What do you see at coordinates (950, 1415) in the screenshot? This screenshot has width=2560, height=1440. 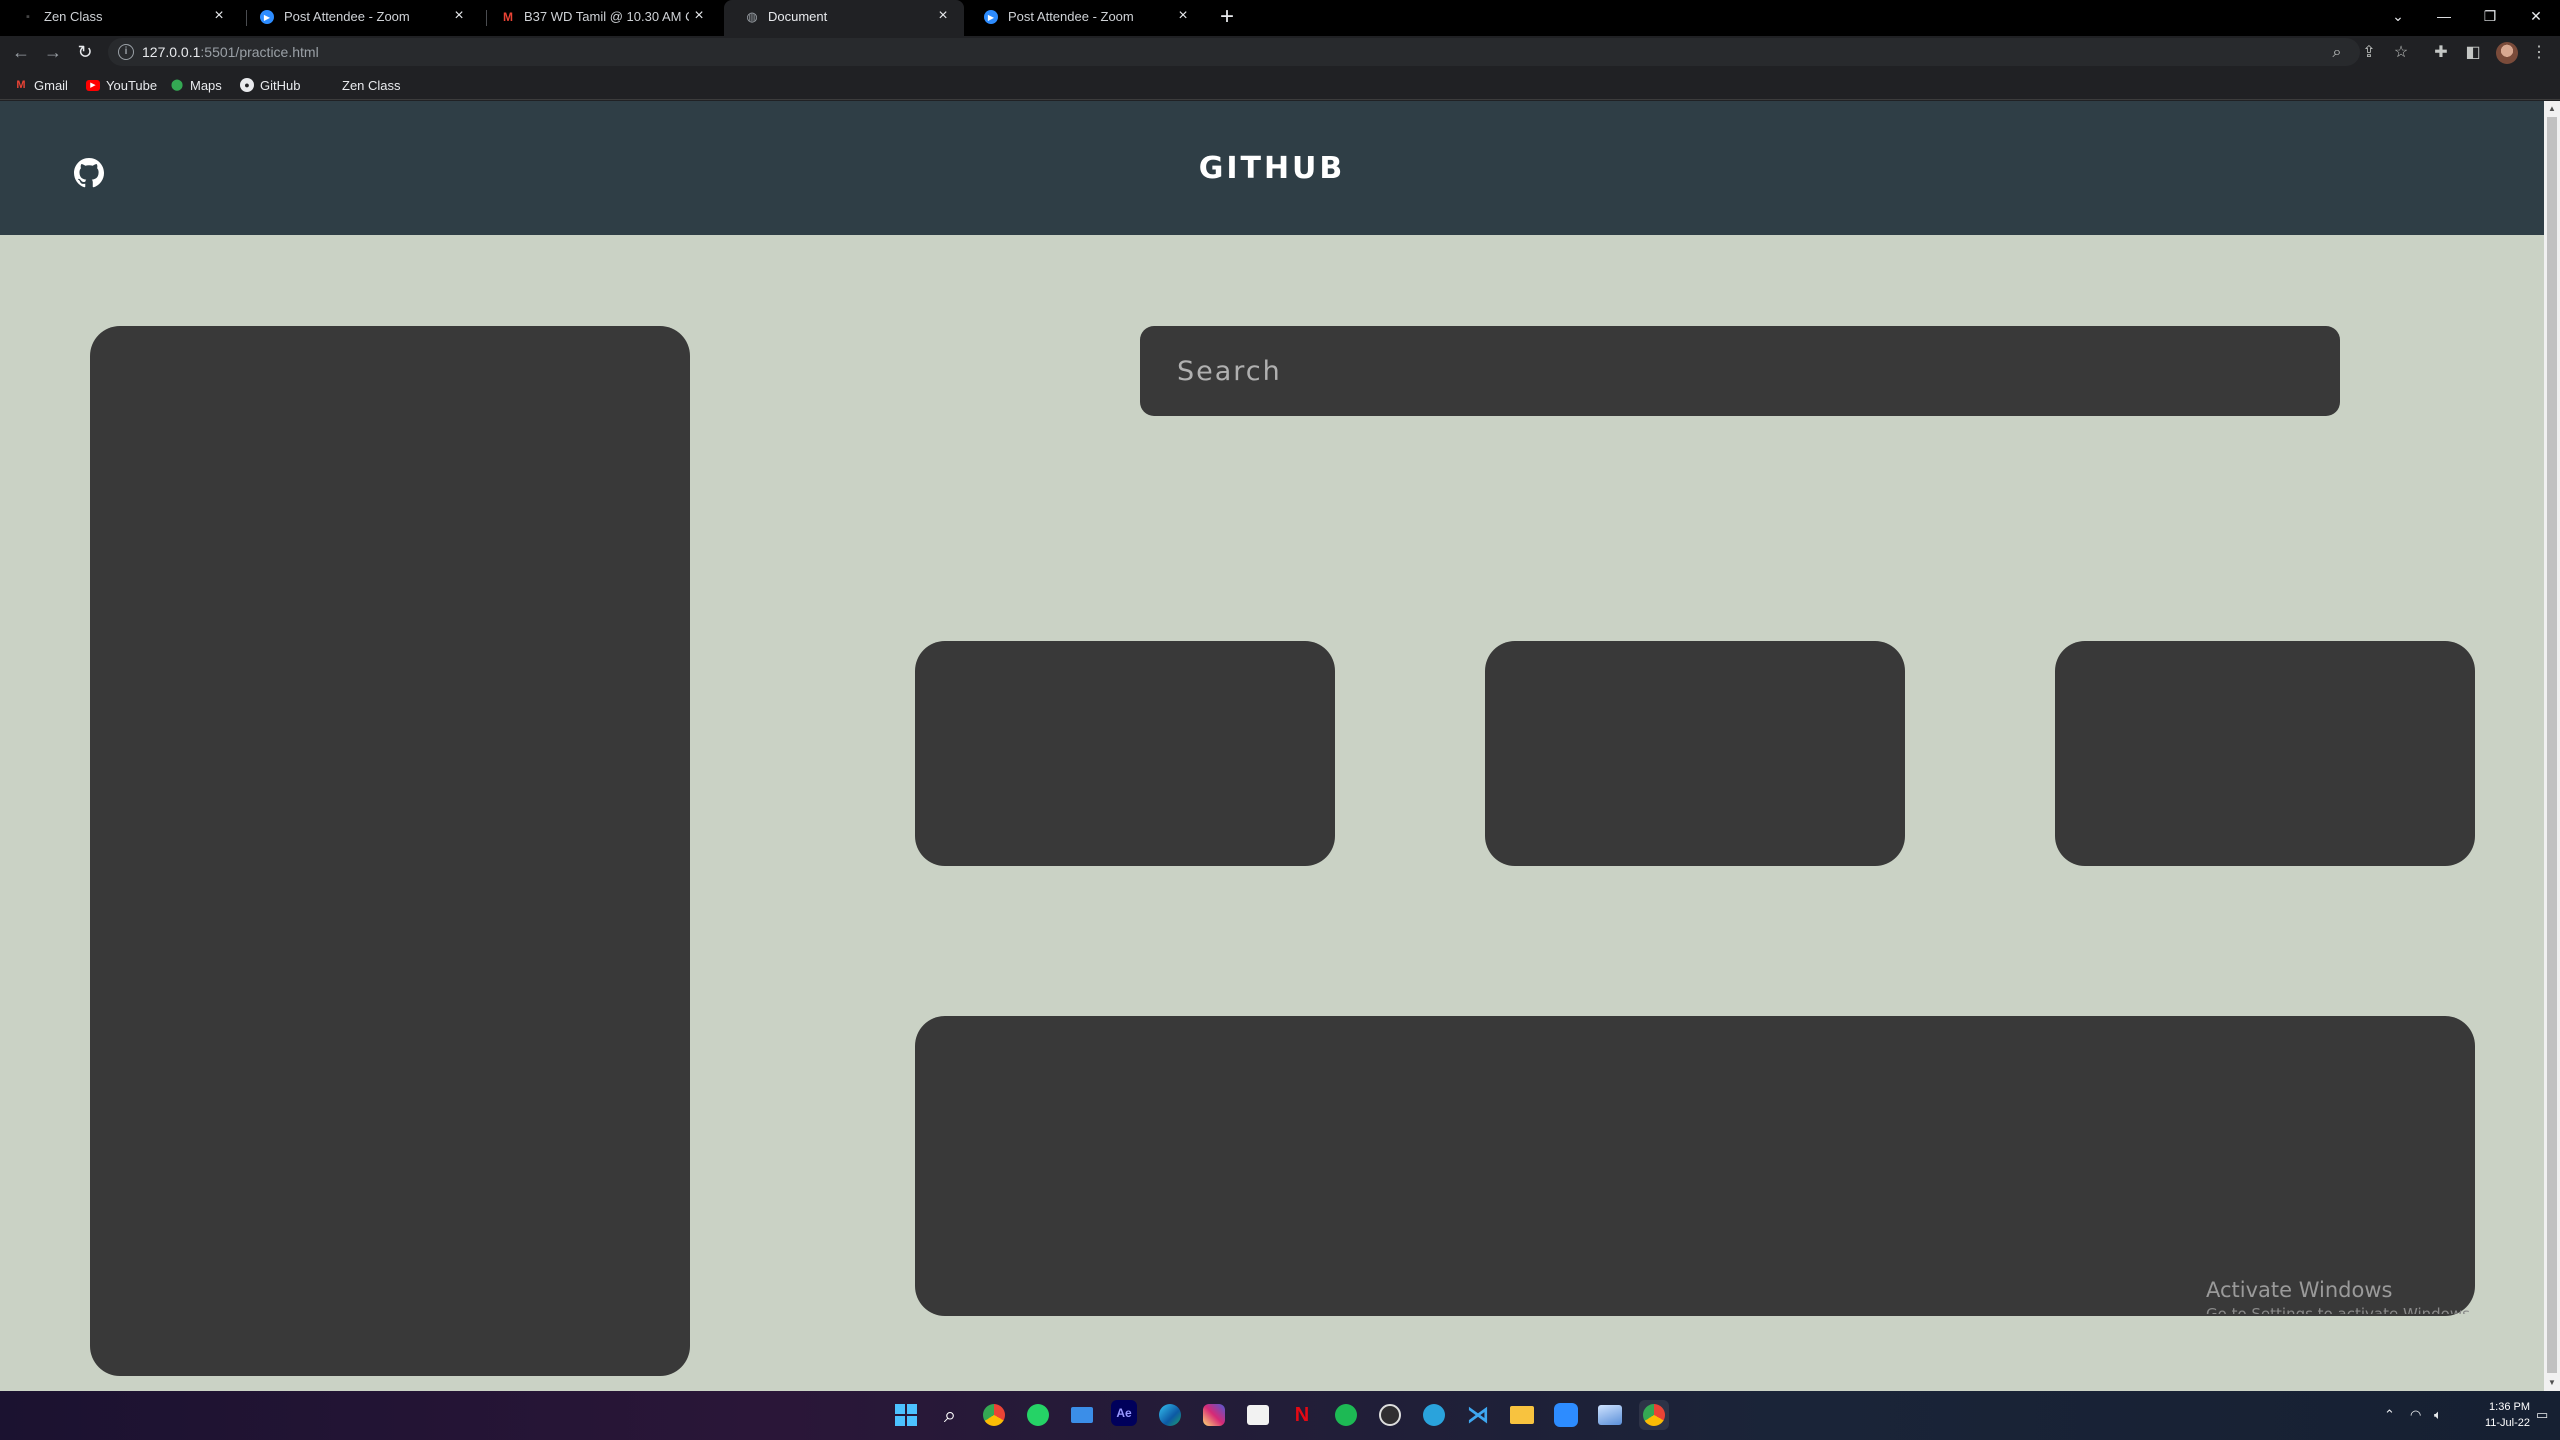 I see `search-icon: ⌕` at bounding box center [950, 1415].